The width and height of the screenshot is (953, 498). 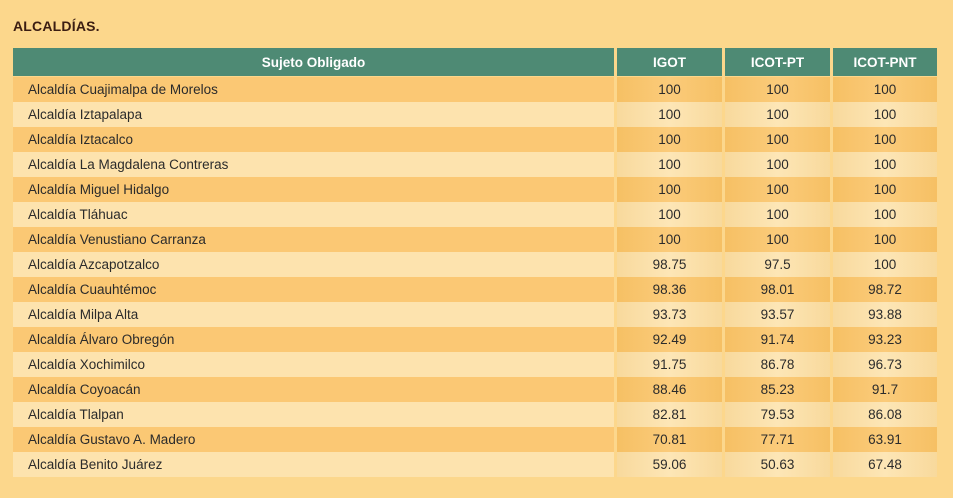 What do you see at coordinates (313, 239) in the screenshot?
I see `cell-sujeto-obligado: Alcaldía Venustiano Carranza` at bounding box center [313, 239].